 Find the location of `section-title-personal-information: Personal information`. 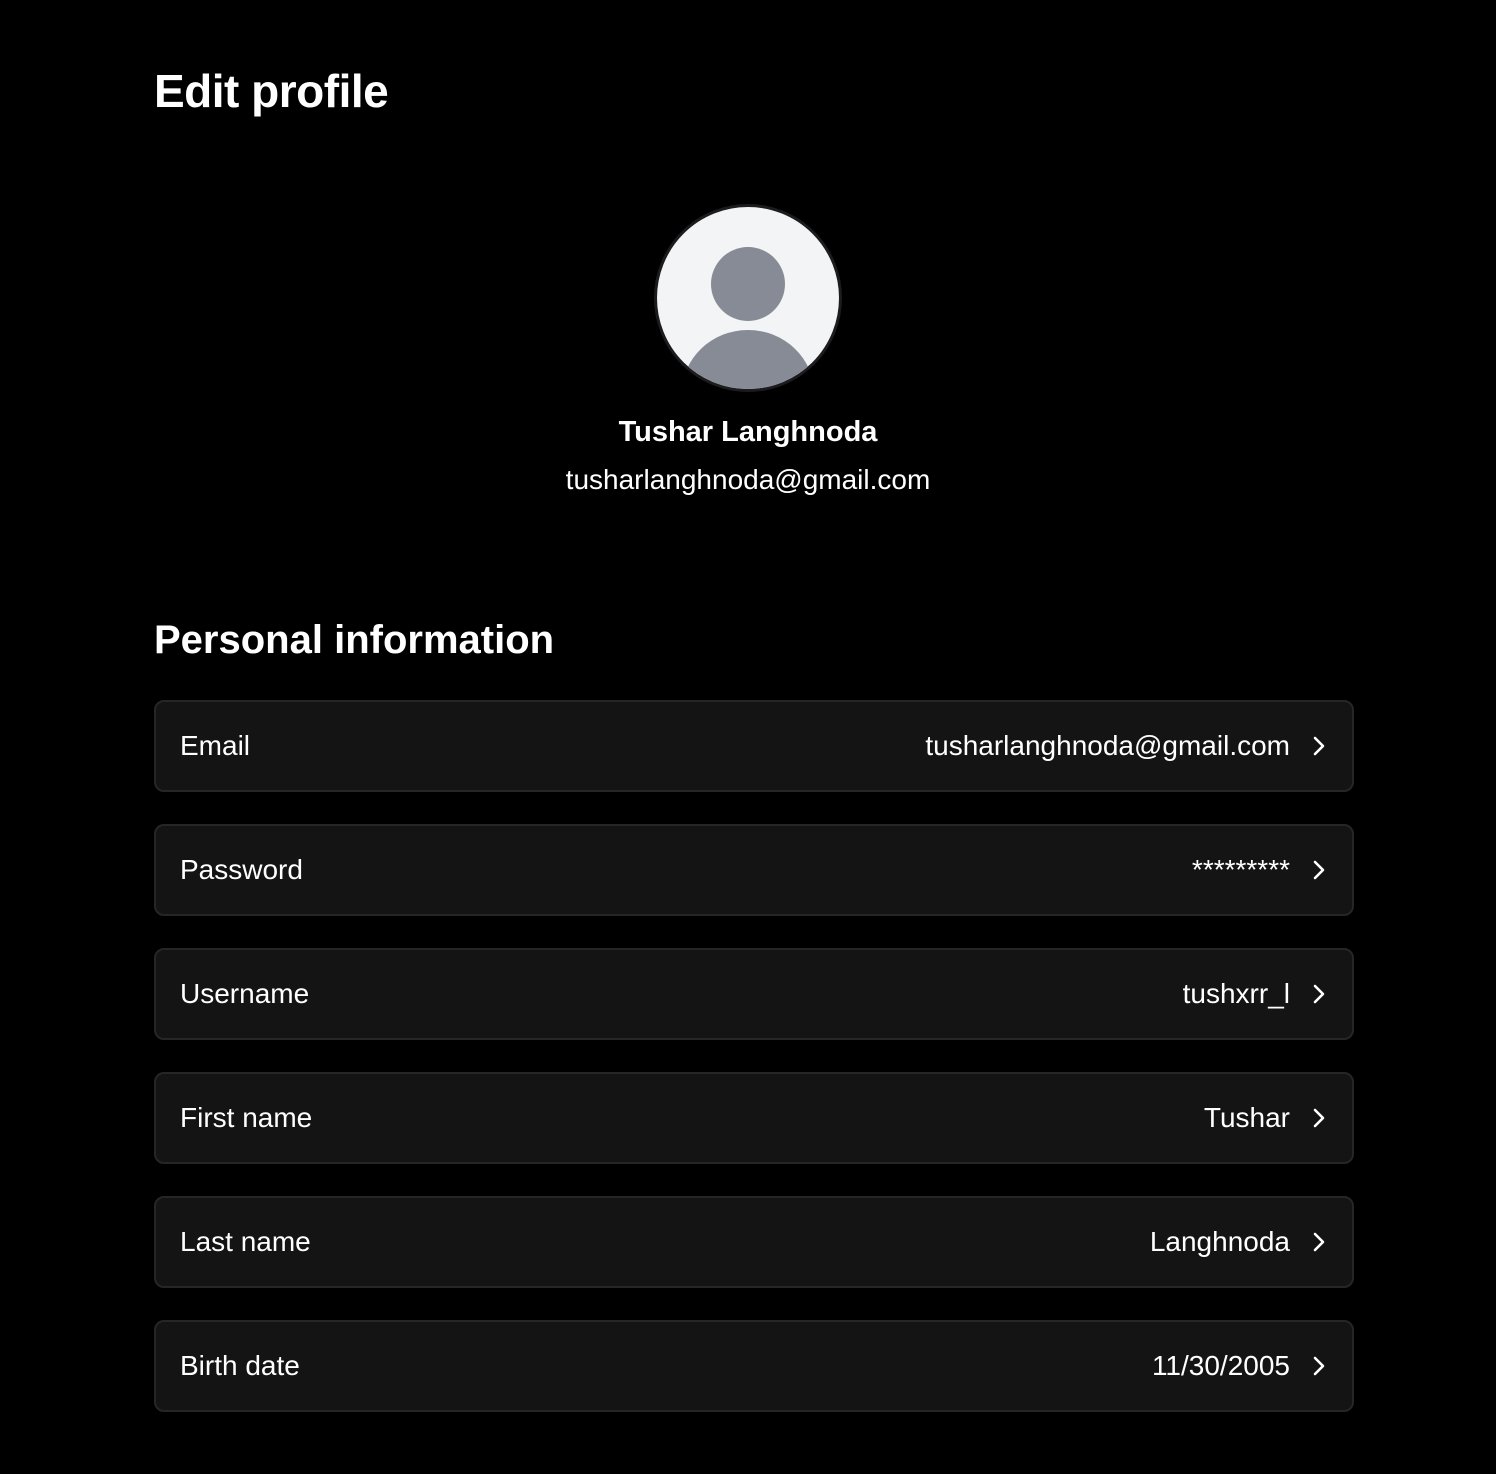

section-title-personal-information: Personal information is located at coordinates (354, 640).